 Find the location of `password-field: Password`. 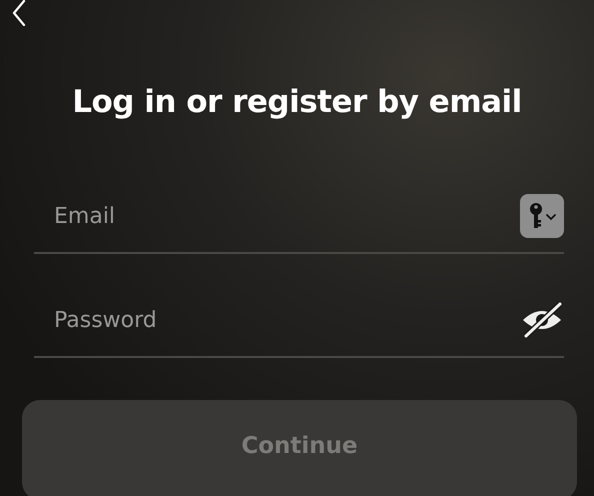

password-field: Password is located at coordinates (287, 320).